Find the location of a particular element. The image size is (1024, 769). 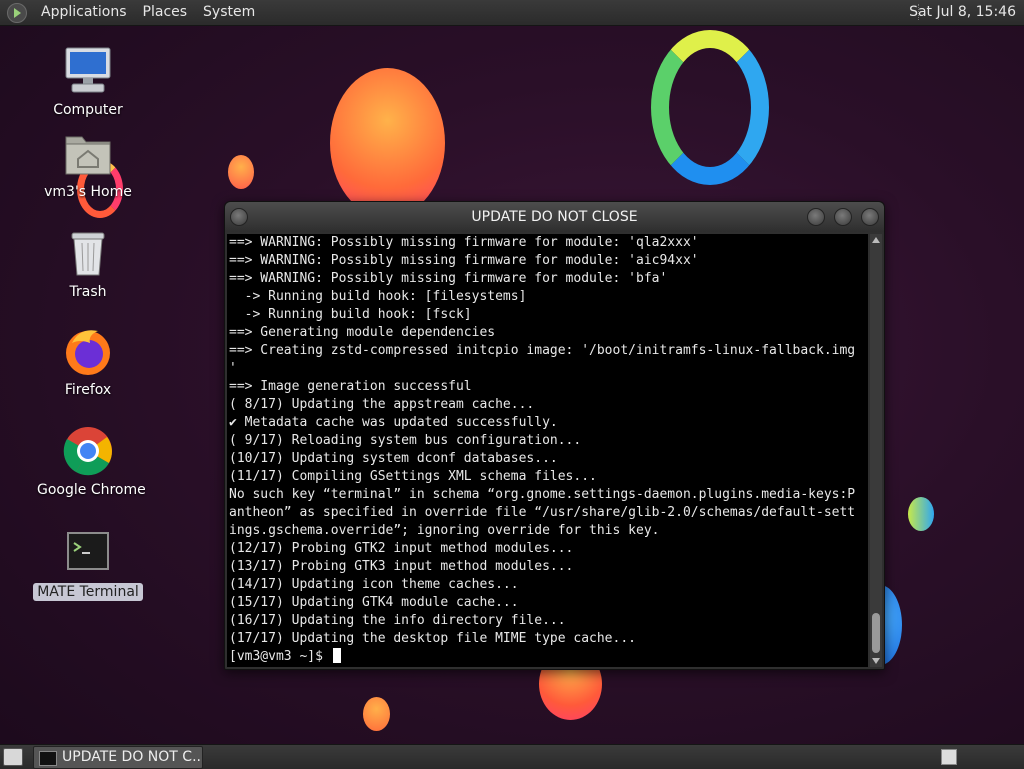

terminal-prompt: [vm3@vm3 ~]$ is located at coordinates (280, 656).